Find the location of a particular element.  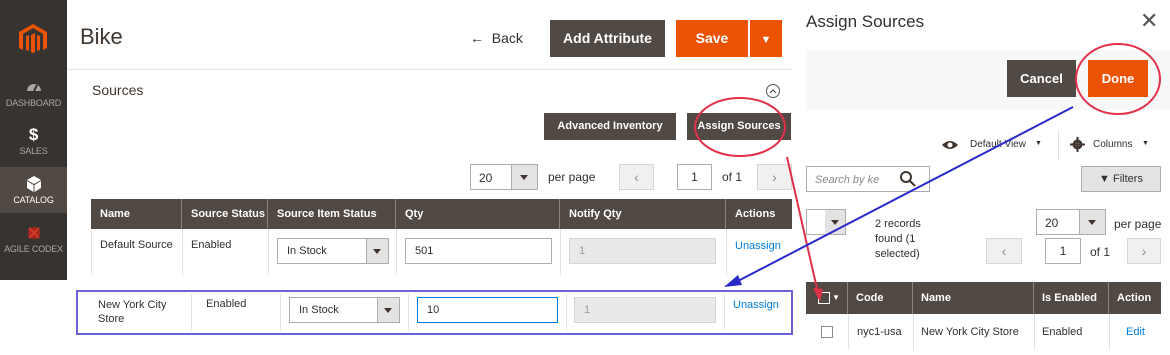

back-button: ← Back is located at coordinates (496, 38).